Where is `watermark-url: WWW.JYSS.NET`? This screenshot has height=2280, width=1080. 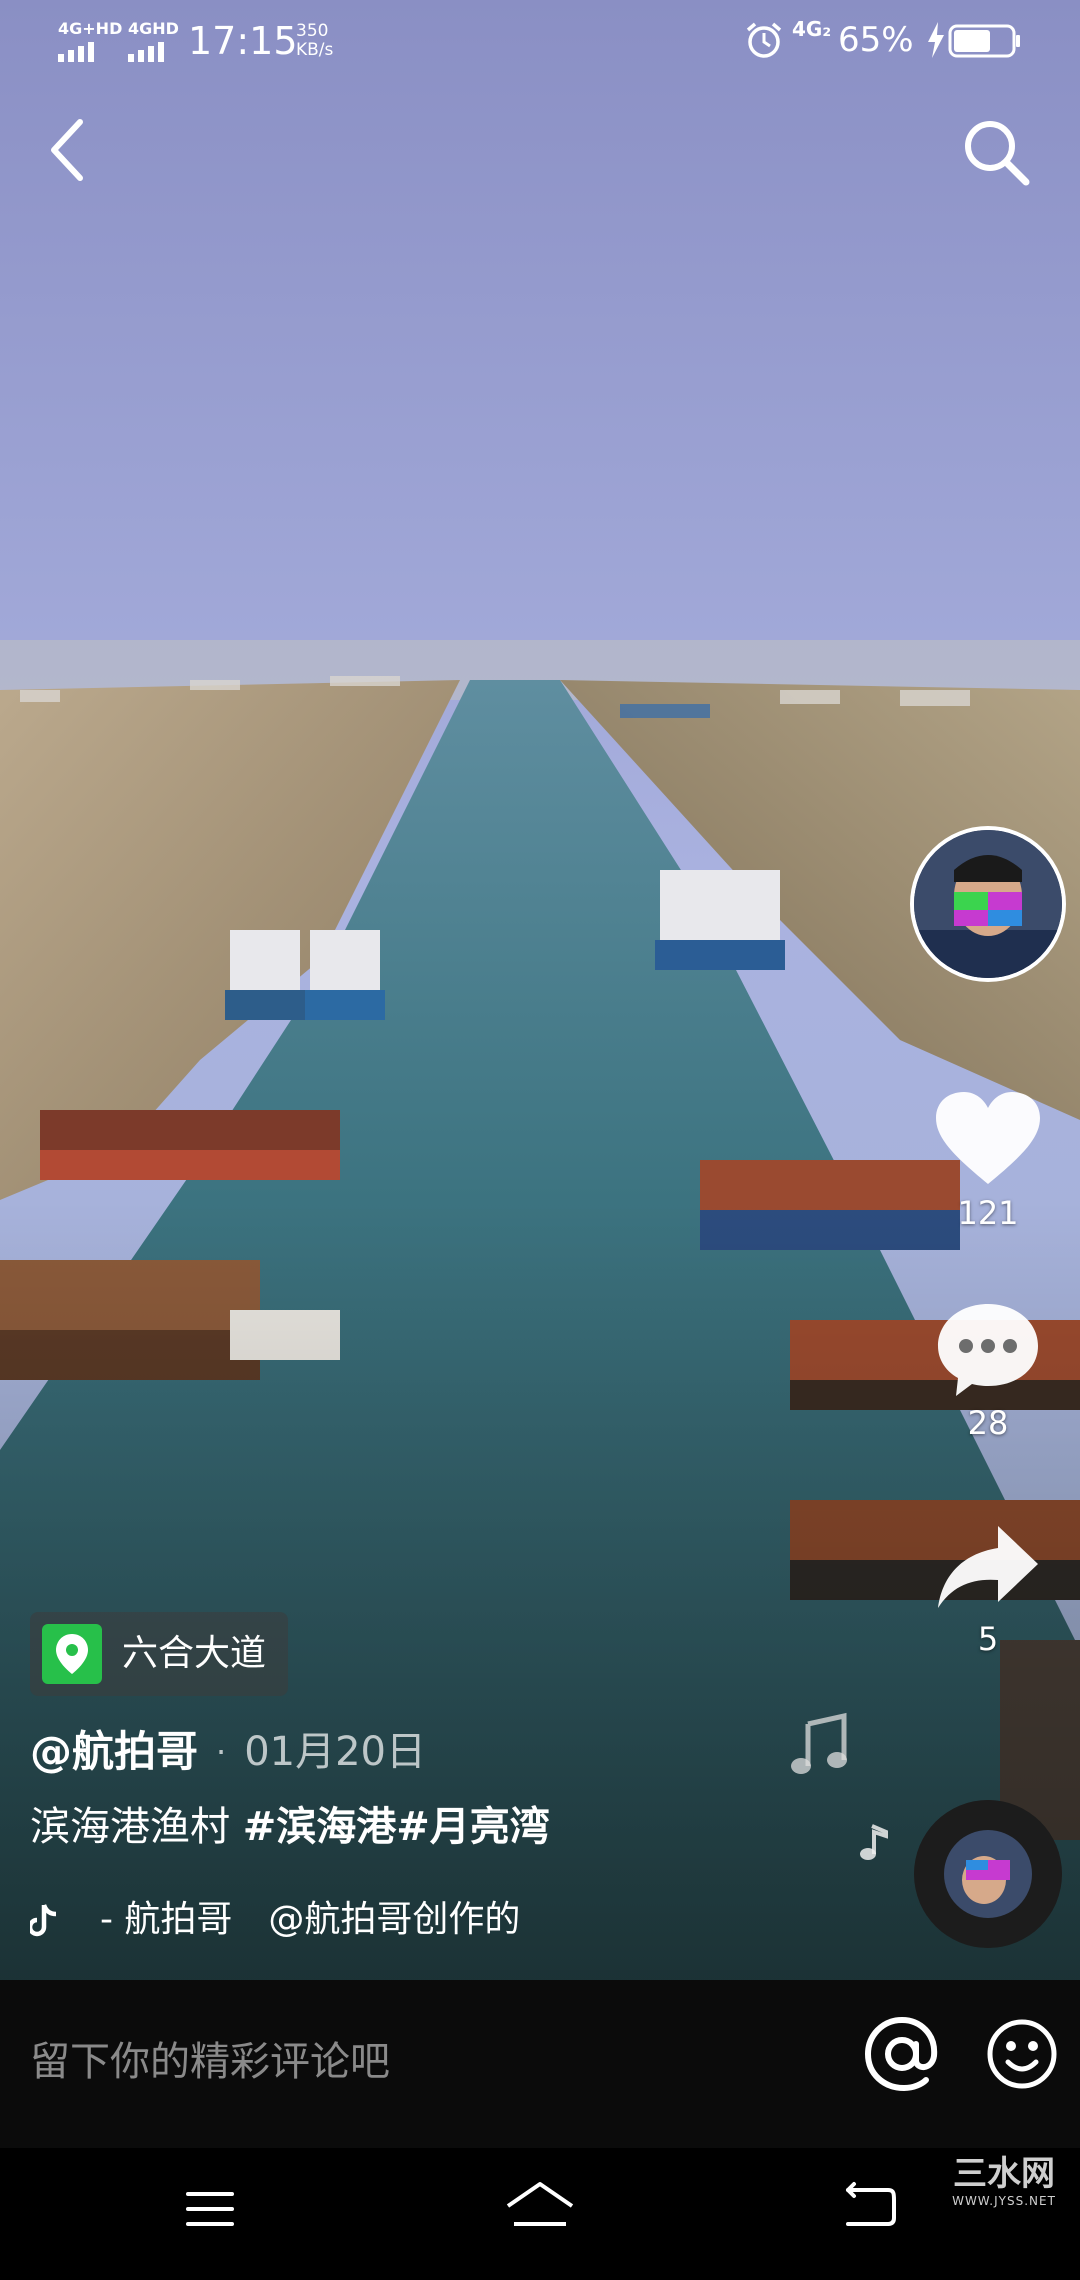
watermark-url: WWW.JYSS.NET is located at coordinates (1004, 2201).